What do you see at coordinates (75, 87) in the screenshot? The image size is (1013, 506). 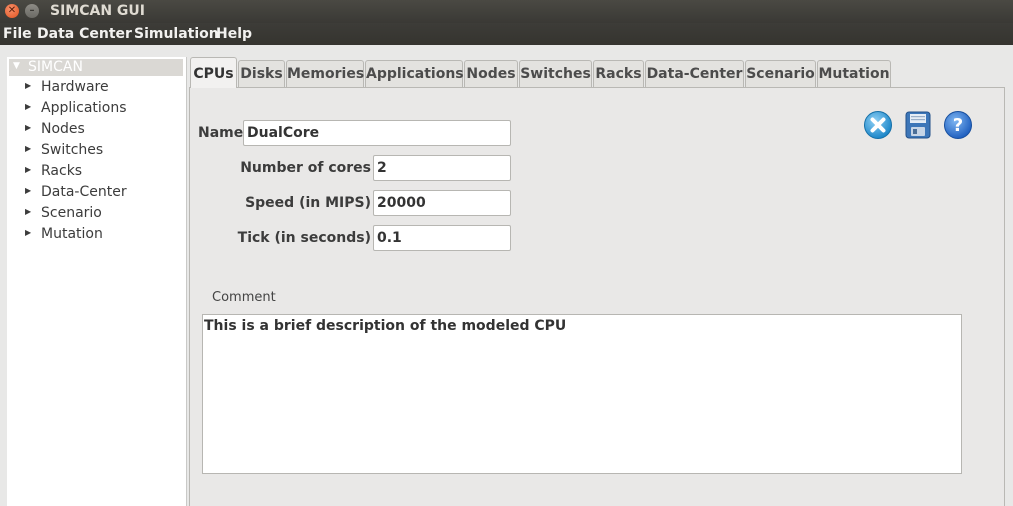 I see `tree-item-label: Hardware` at bounding box center [75, 87].